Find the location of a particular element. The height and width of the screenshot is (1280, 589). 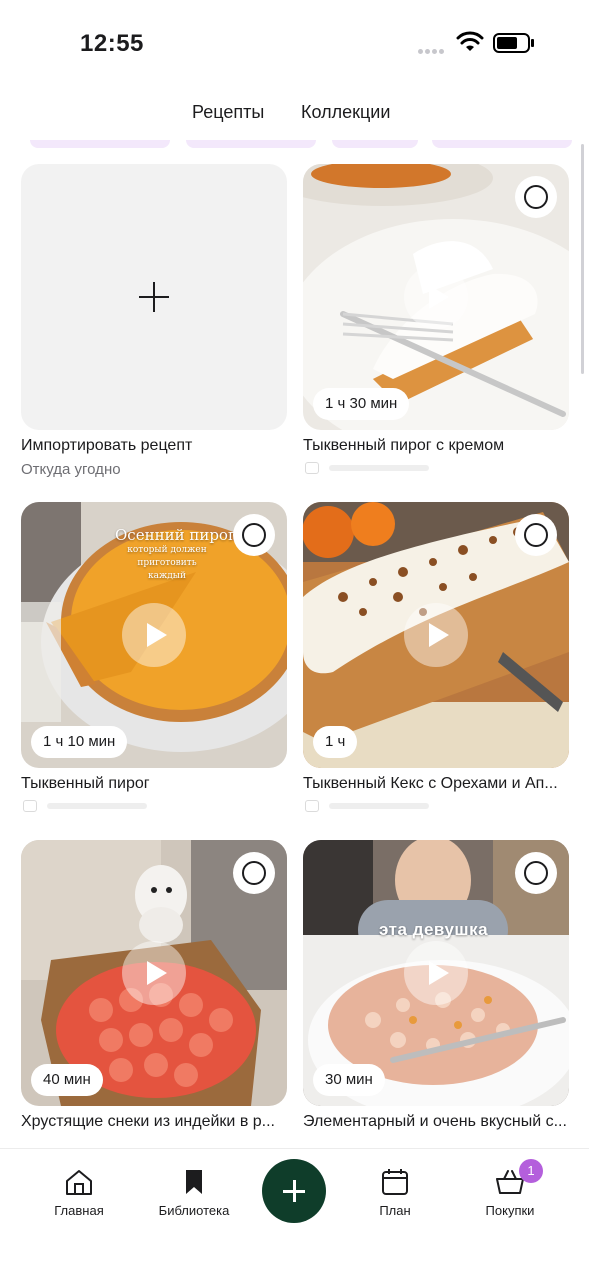

recipe-card: 1 ч 30 мин Тыквенный пирог с кремом is located at coordinates (436, 319).